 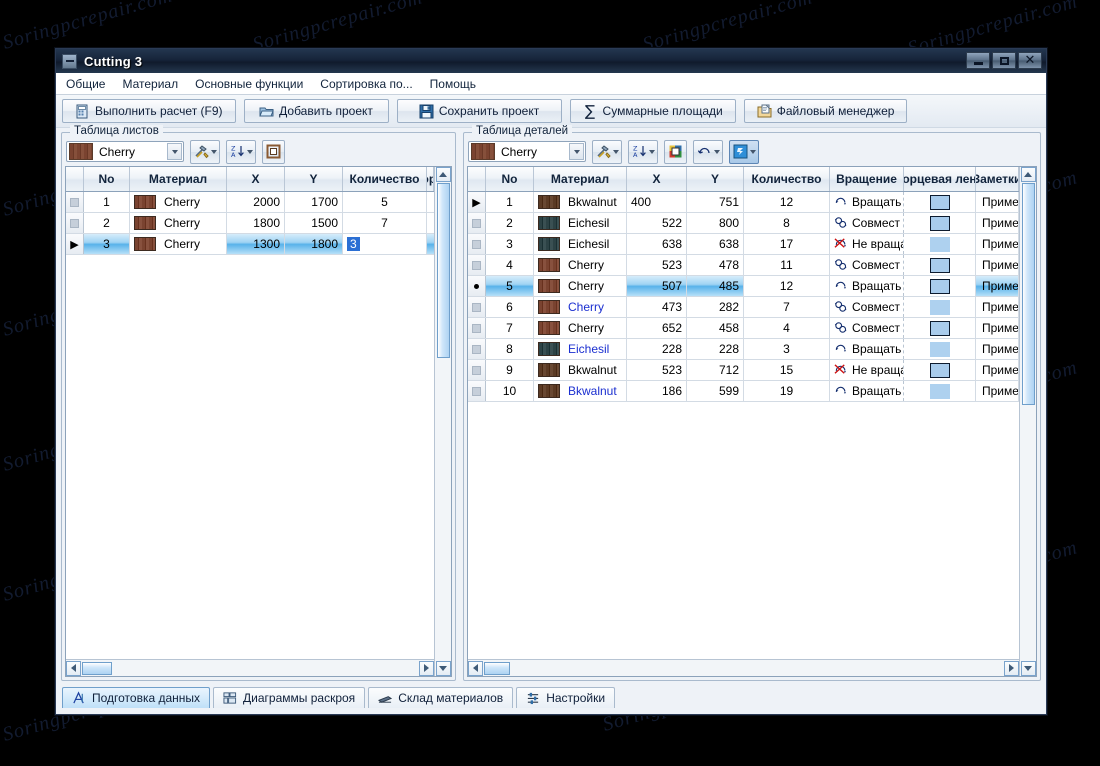 What do you see at coordinates (657, 223) in the screenshot?
I see `cell-x: 522` at bounding box center [657, 223].